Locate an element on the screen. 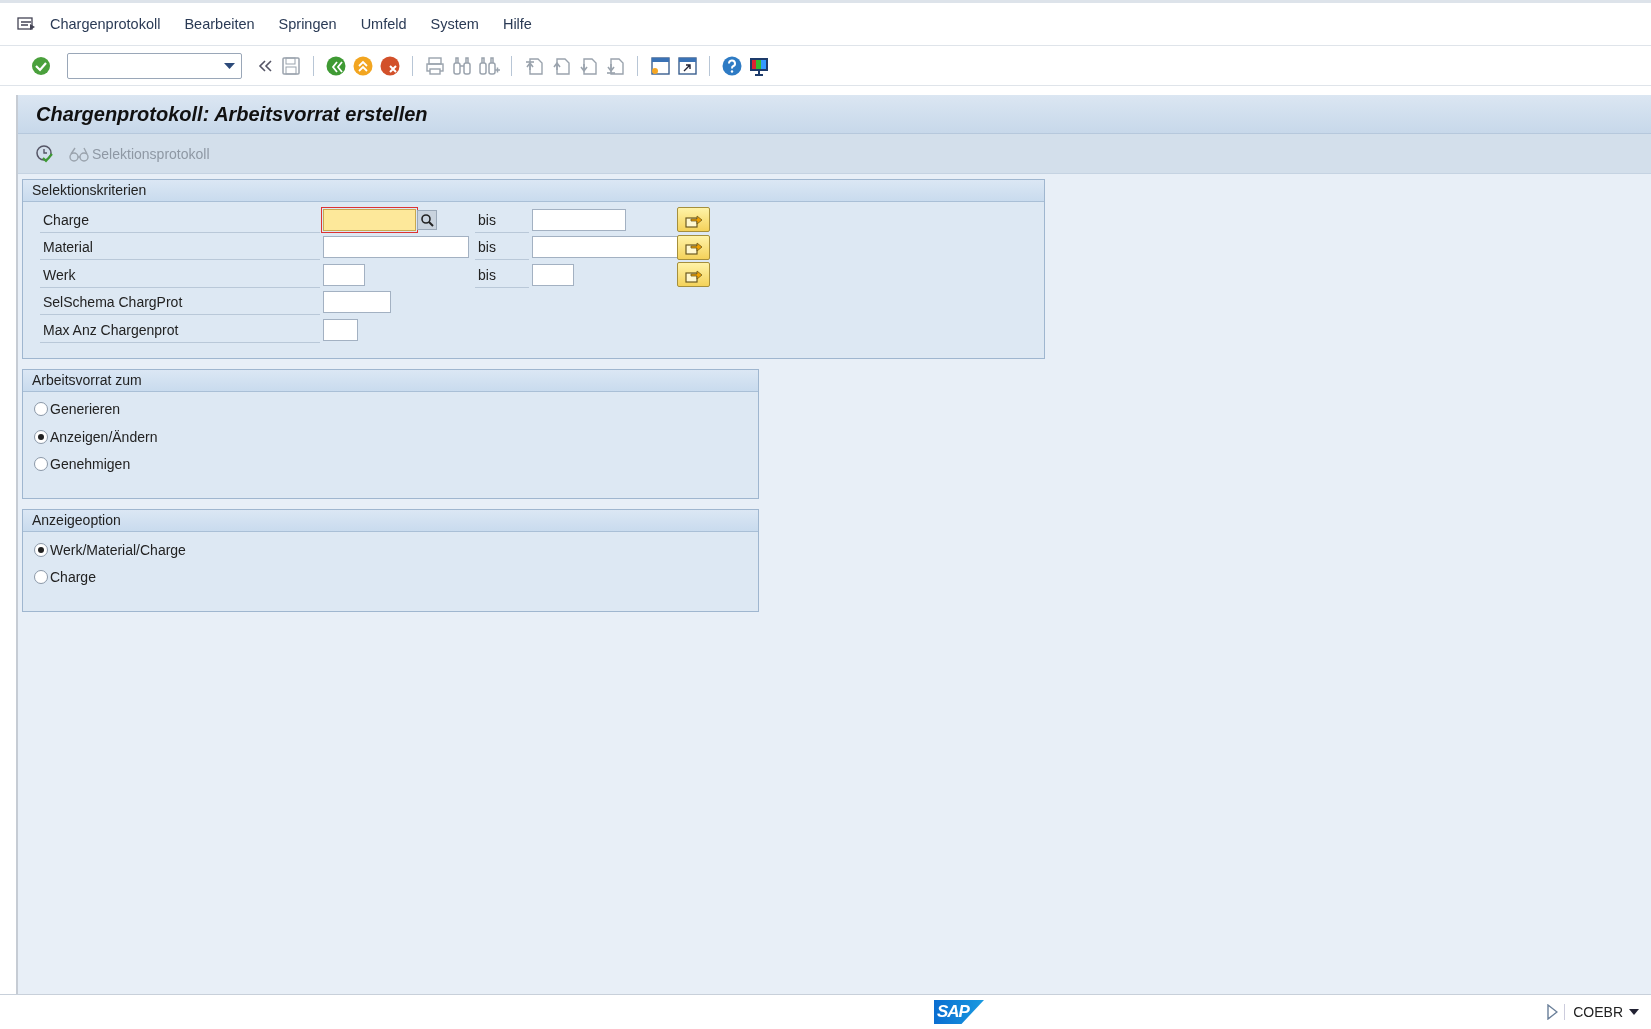  radio-option: Werk/Material/Charge is located at coordinates (390, 550).